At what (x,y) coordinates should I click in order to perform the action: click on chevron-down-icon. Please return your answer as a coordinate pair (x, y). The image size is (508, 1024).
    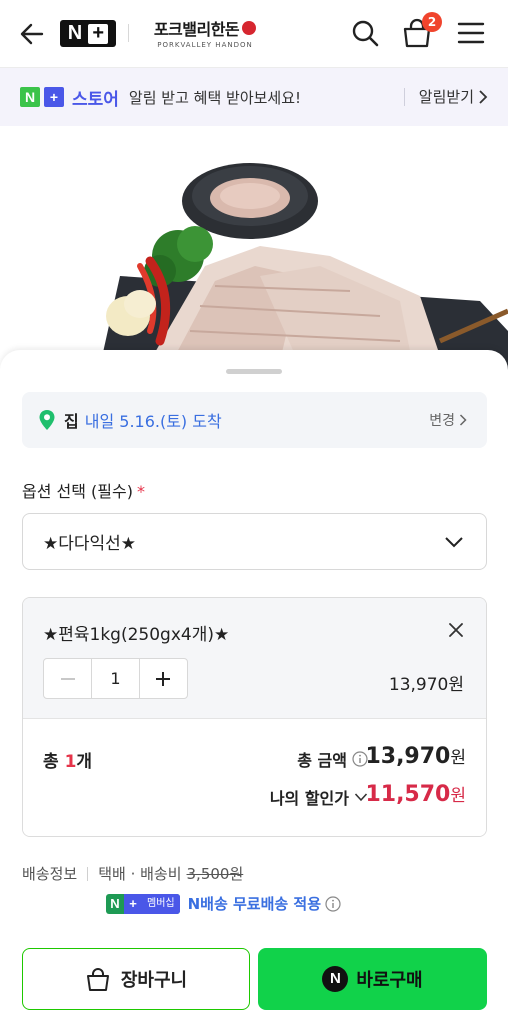
    Looking at the image, I should click on (454, 542).